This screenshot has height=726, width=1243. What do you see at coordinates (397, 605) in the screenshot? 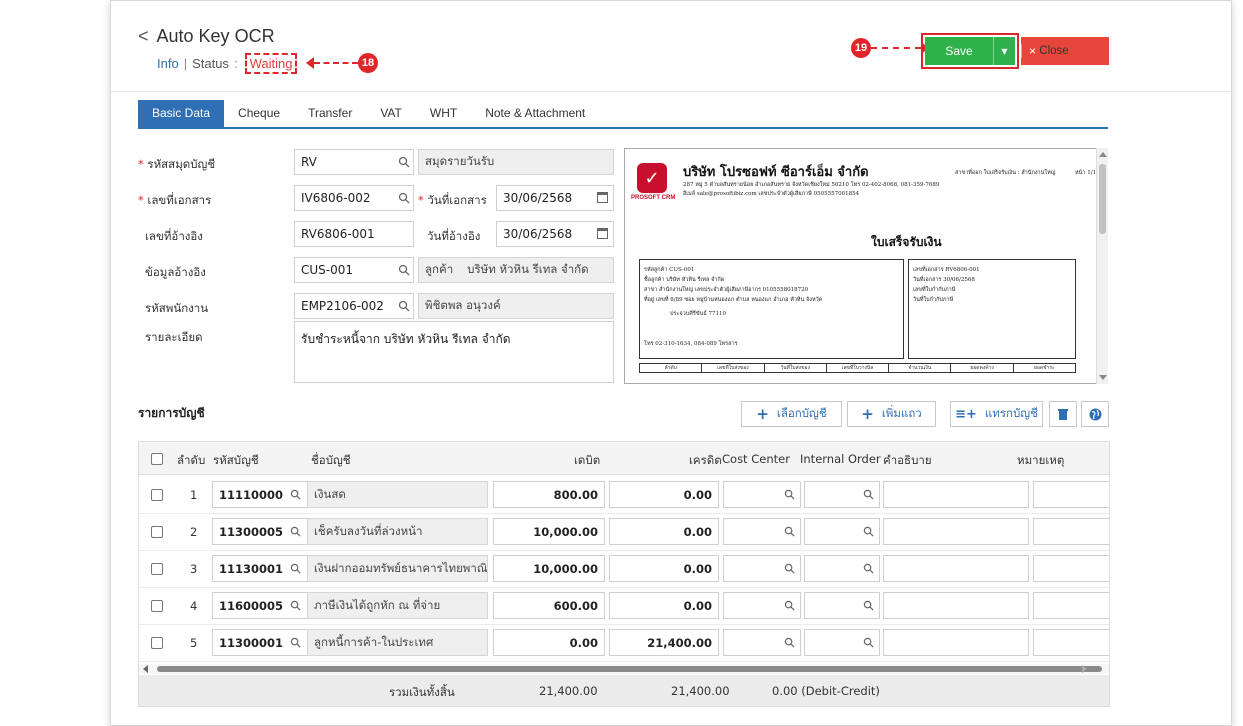
I see `account-name-field: ภาษีเงินได้ถูกหัก ณ ที่จ่าย` at bounding box center [397, 605].